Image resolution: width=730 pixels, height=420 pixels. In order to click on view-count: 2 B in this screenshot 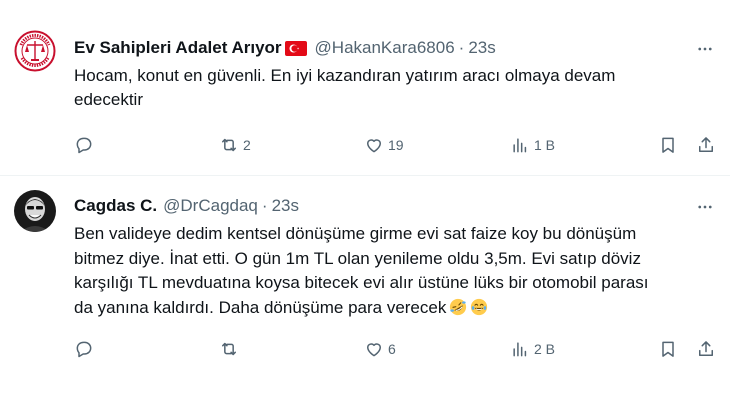, I will do `click(545, 349)`.